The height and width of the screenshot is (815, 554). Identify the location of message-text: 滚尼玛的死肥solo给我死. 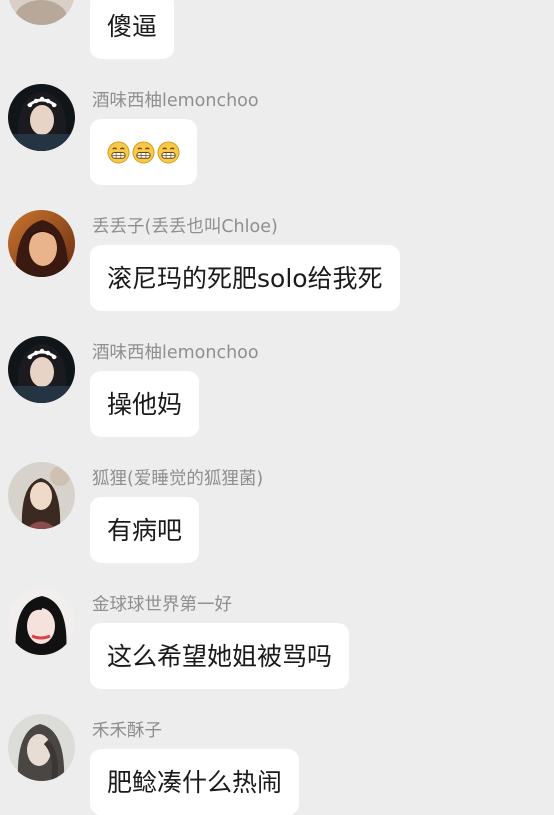
(245, 278).